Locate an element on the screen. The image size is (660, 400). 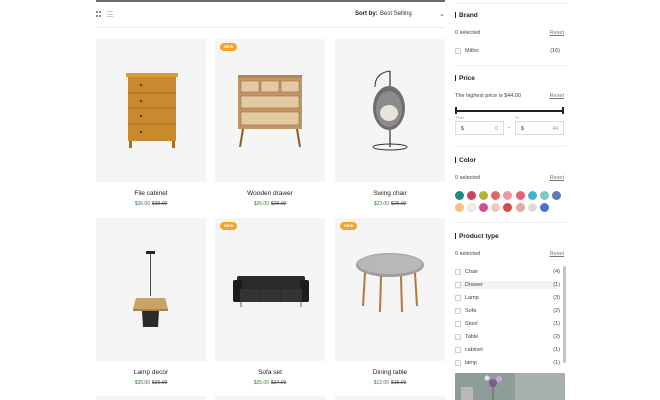
sofa-set-image is located at coordinates (271, 291).